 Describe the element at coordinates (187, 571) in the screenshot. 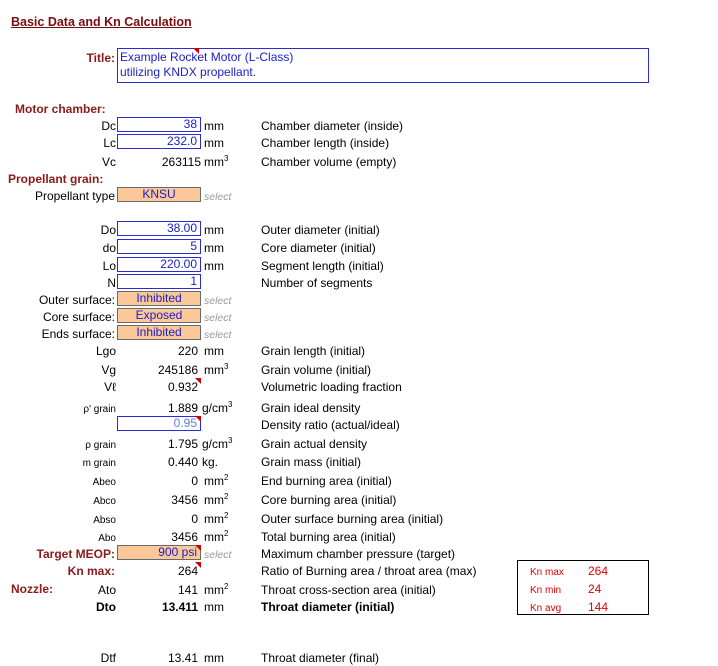

I see `knmax-value: 264` at that location.